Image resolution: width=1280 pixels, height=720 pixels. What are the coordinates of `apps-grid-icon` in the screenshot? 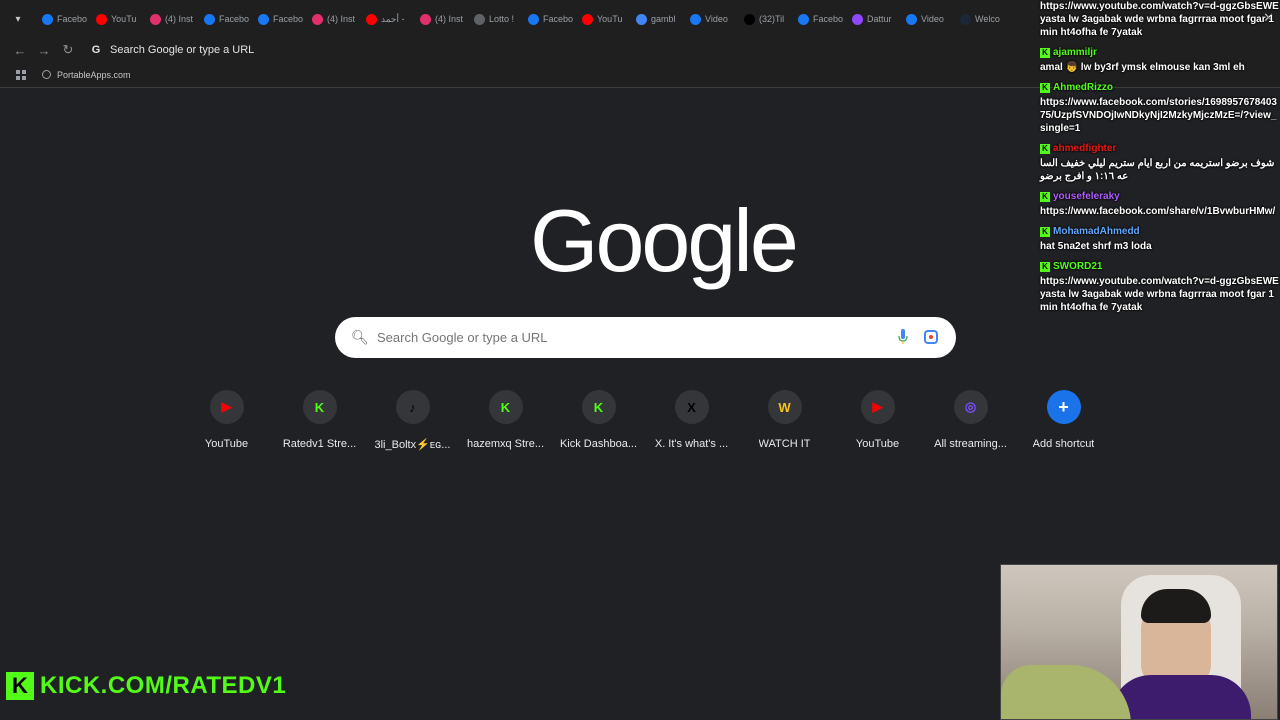 It's located at (21, 74).